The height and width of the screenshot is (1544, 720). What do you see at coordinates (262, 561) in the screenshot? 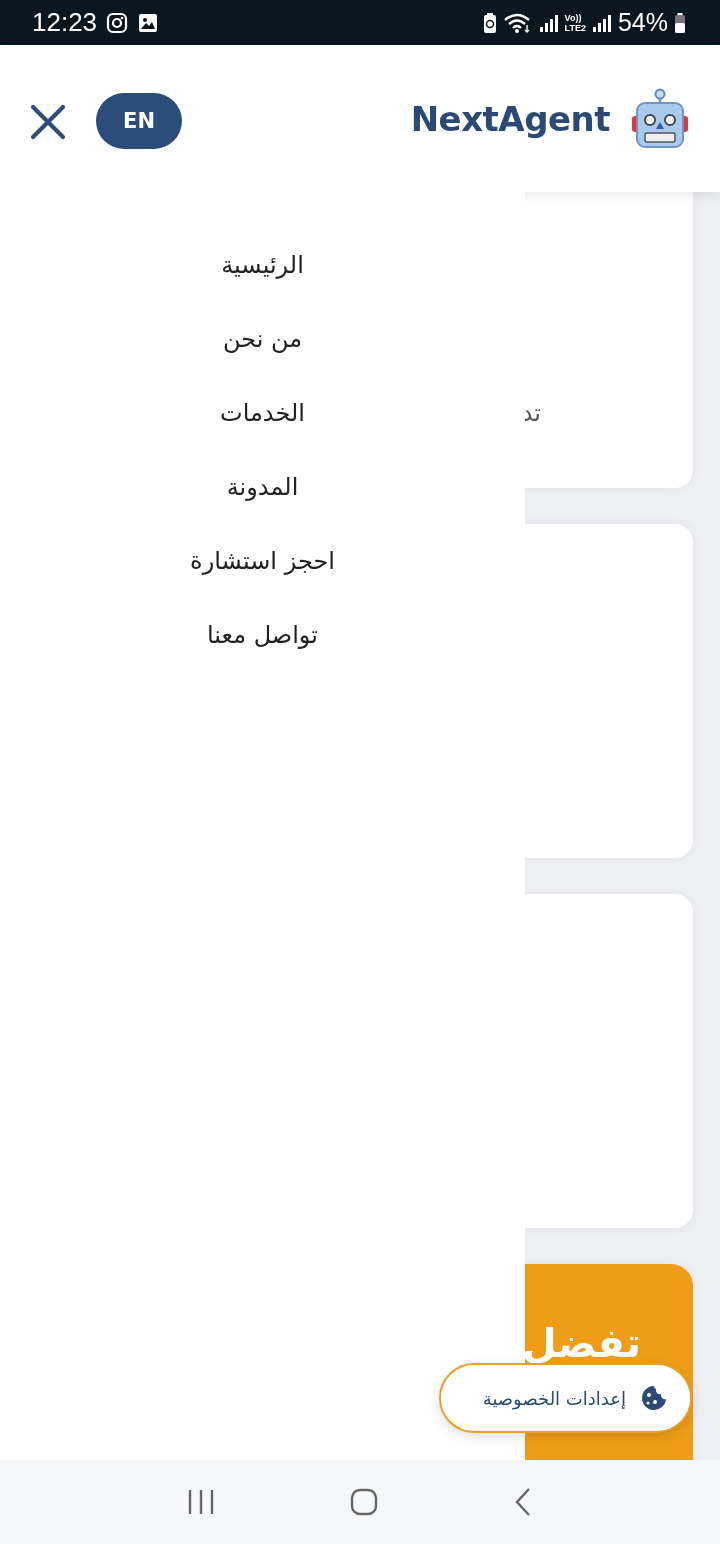
I see `menu-item: احجز استشارة` at bounding box center [262, 561].